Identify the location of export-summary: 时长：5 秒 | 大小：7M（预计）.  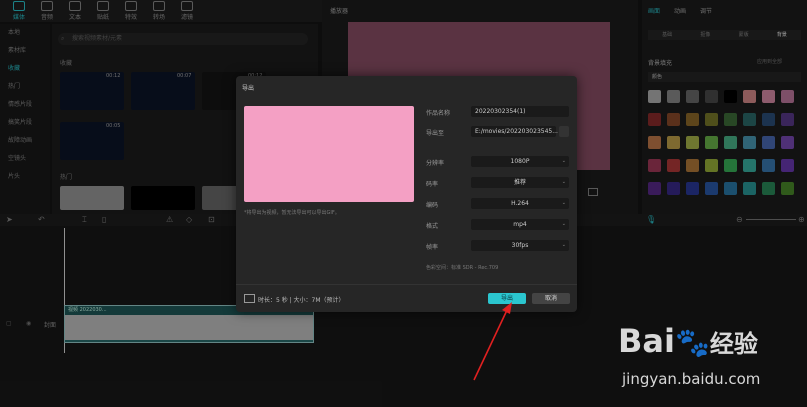
(301, 300).